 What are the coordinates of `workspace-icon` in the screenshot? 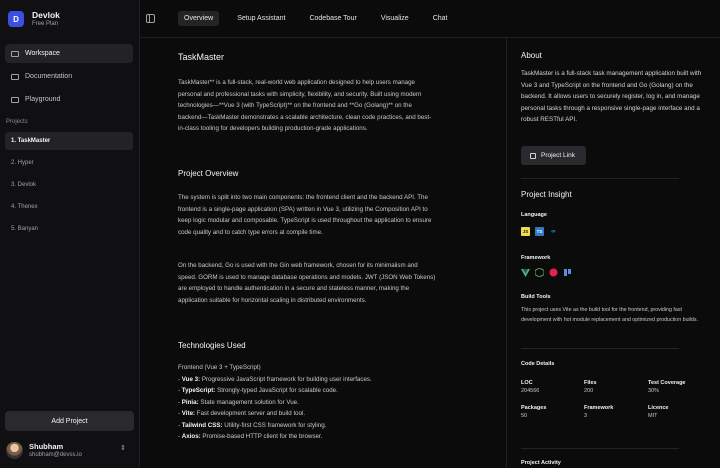 It's located at (15, 53).